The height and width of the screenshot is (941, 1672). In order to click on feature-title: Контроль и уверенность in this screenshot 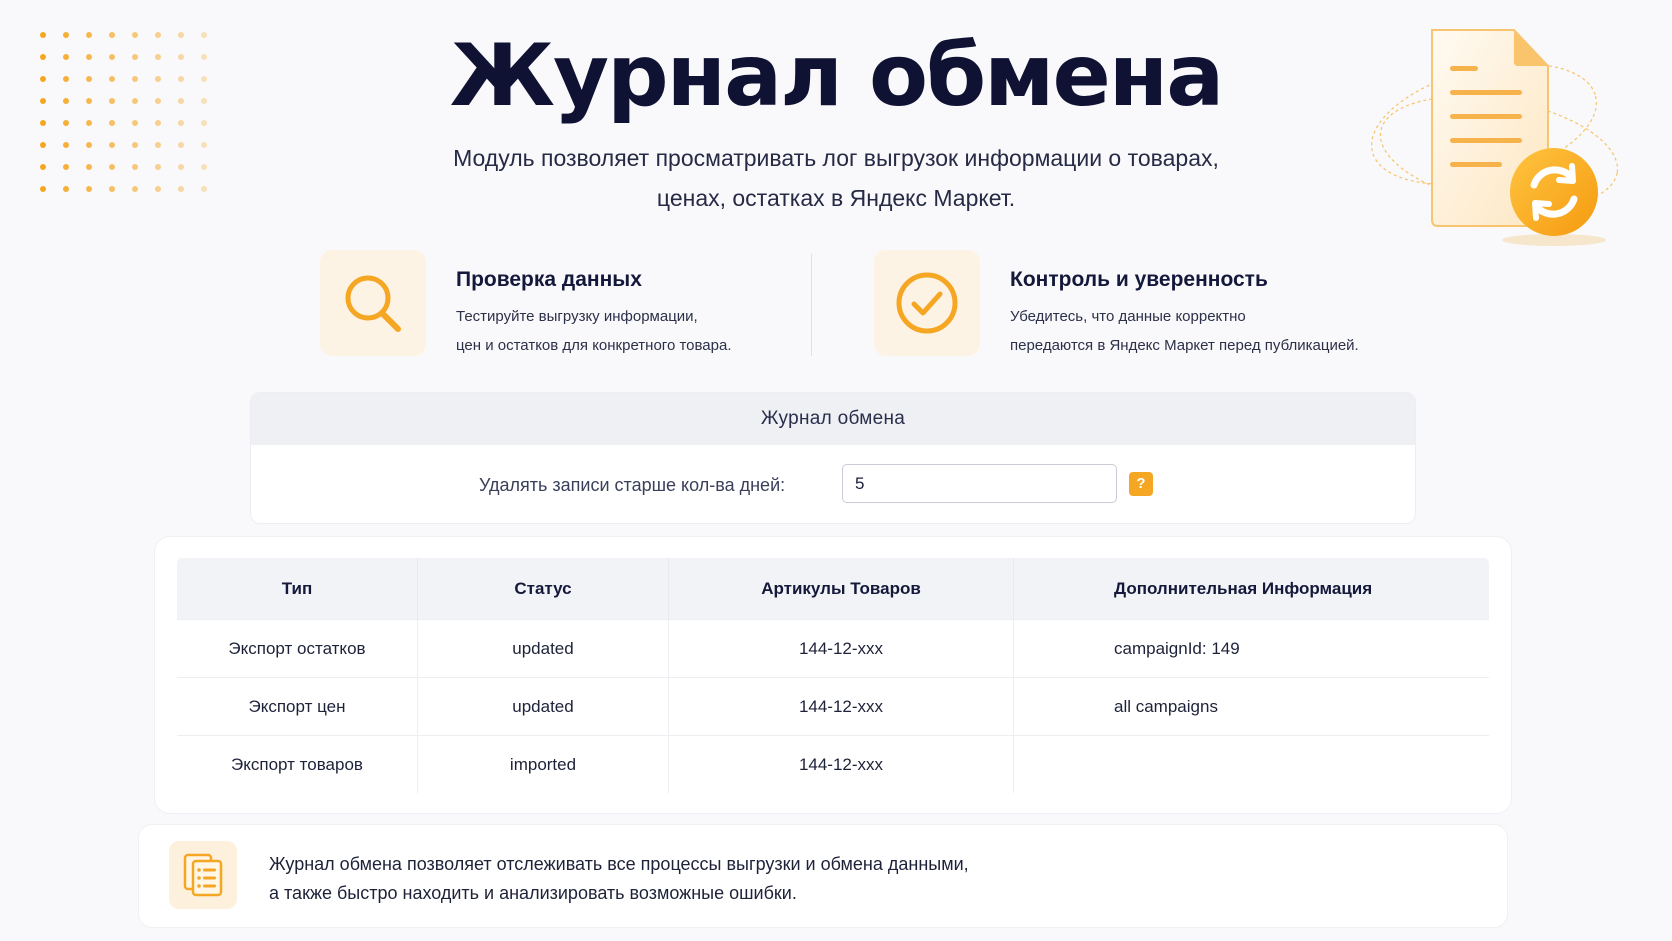, I will do `click(1139, 279)`.